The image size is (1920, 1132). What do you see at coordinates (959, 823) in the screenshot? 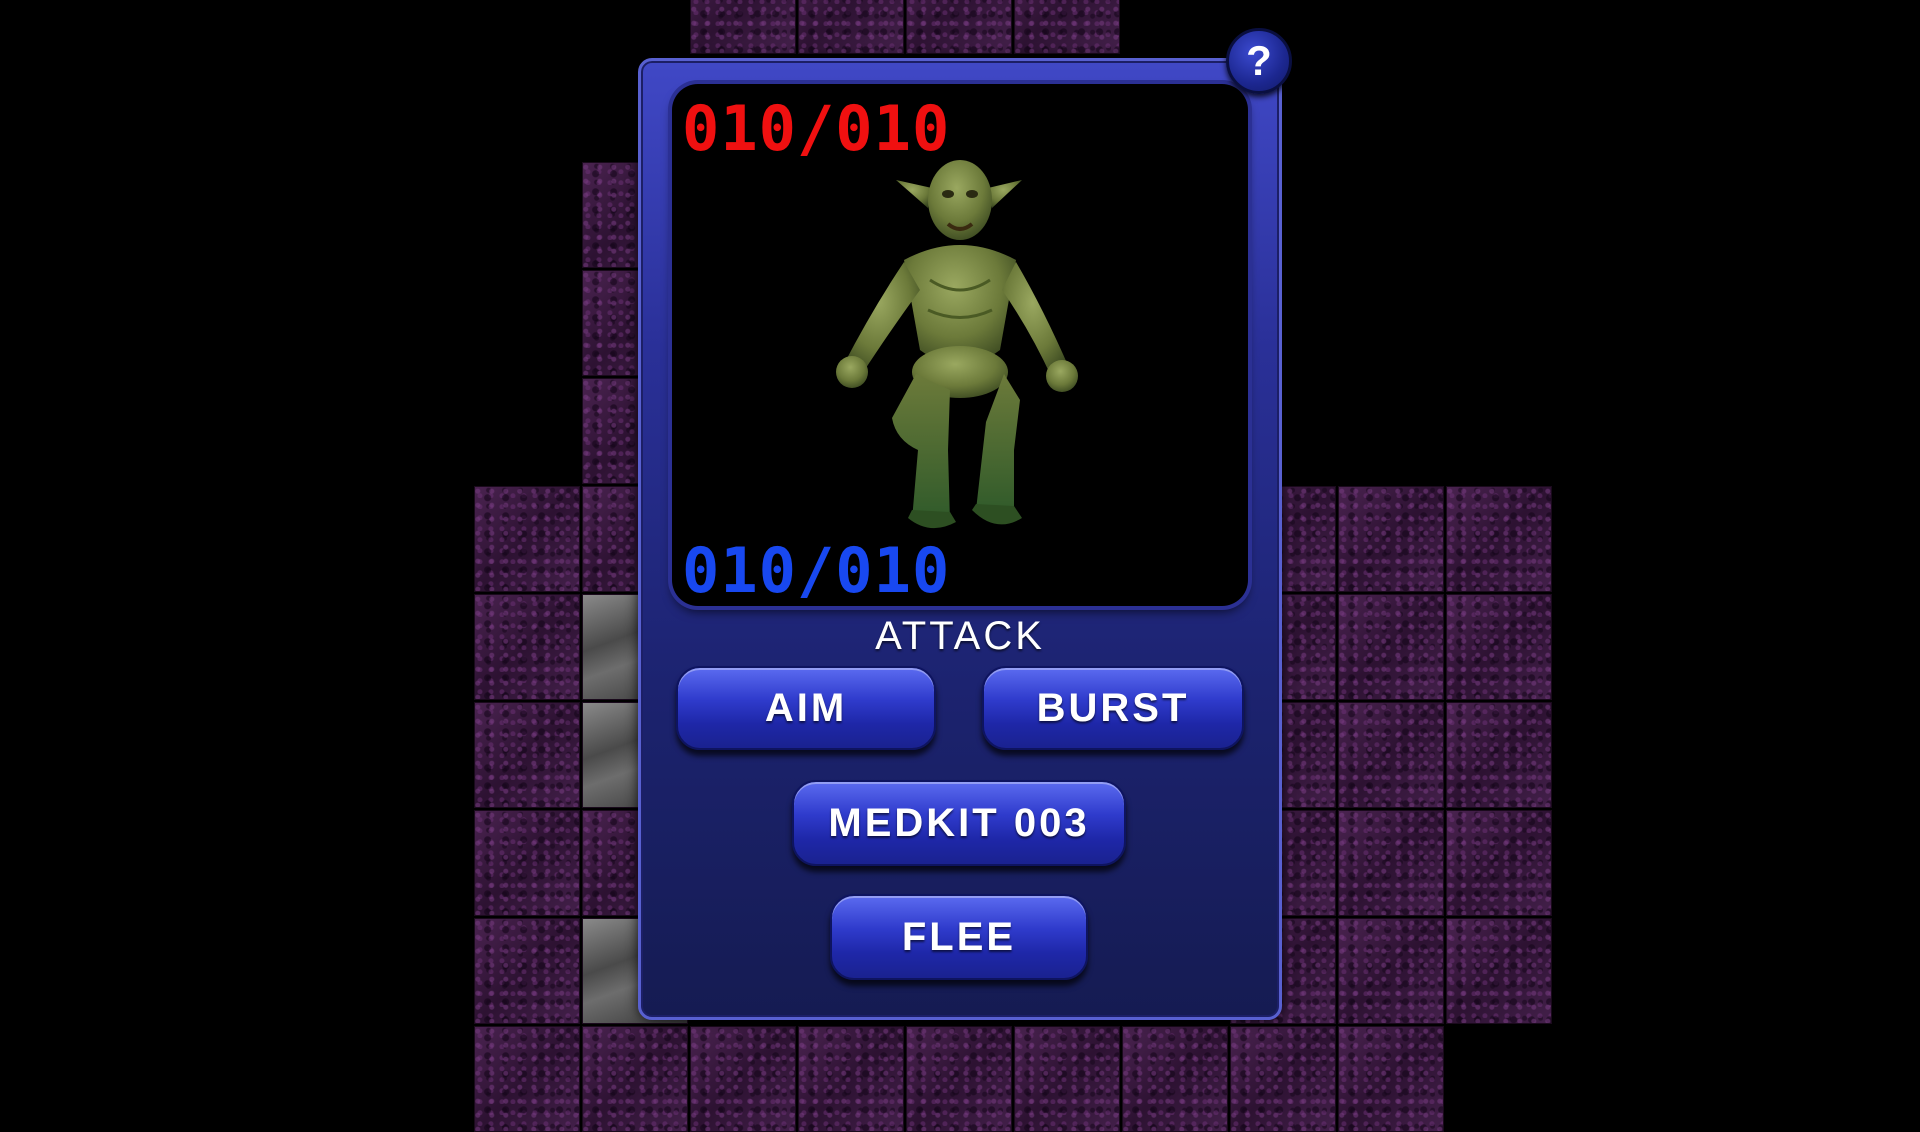
I see `medkit-button: MEDKIT 003` at bounding box center [959, 823].